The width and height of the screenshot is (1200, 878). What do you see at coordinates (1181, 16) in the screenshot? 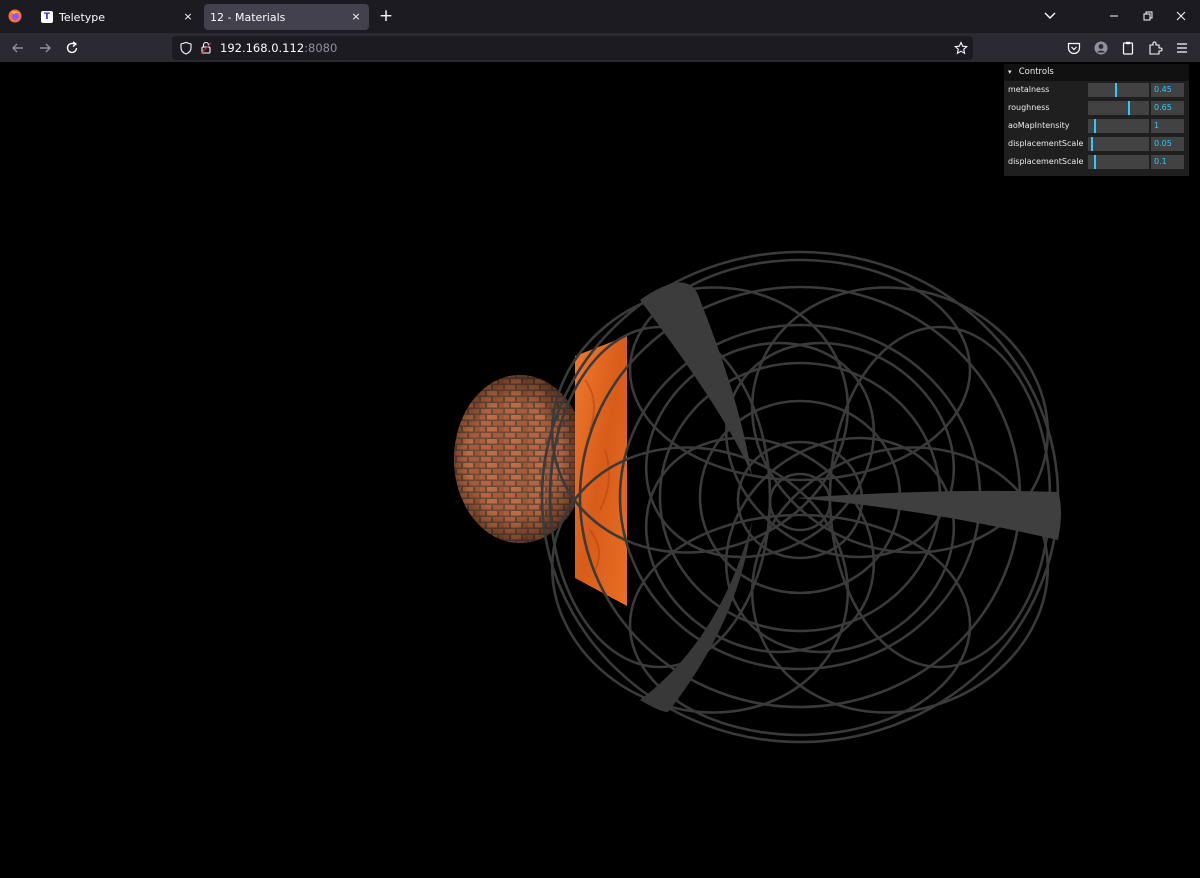
I see `window-close-icon` at bounding box center [1181, 16].